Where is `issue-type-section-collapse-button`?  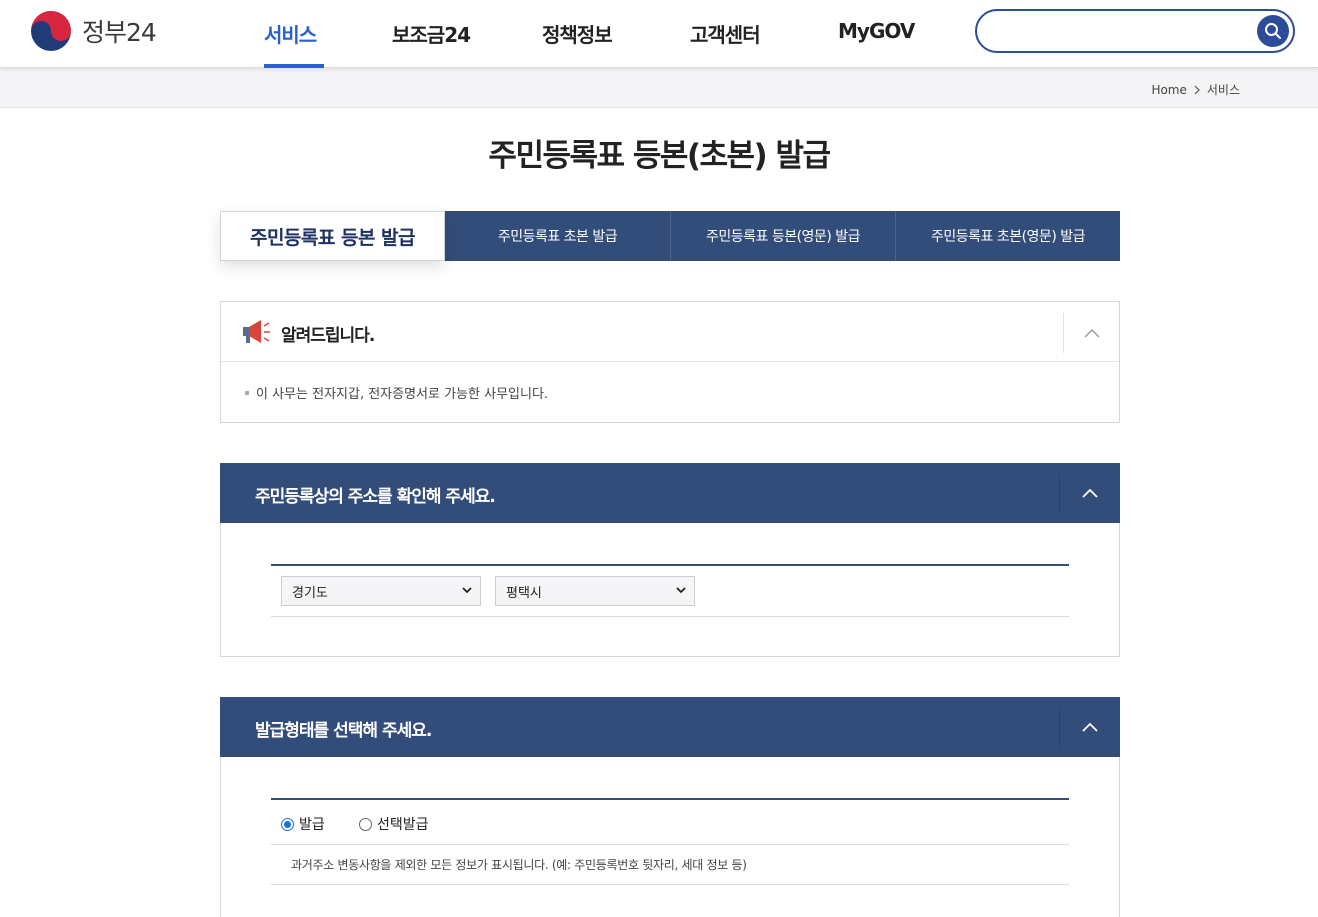
issue-type-section-collapse-button is located at coordinates (1090, 727).